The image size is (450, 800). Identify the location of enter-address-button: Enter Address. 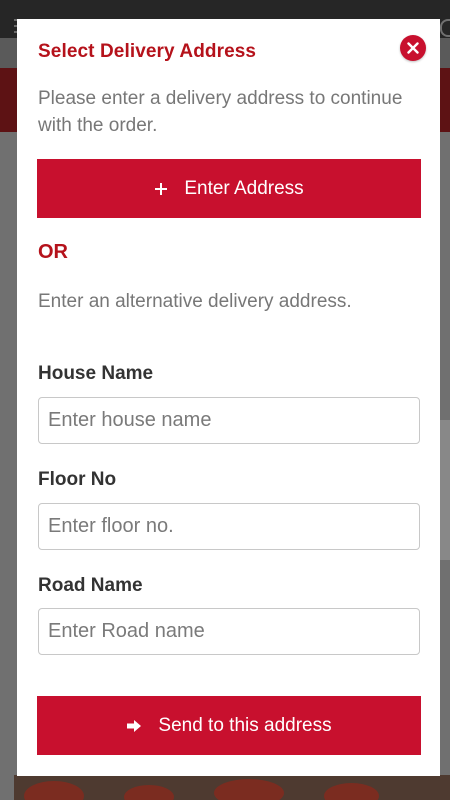
(229, 188).